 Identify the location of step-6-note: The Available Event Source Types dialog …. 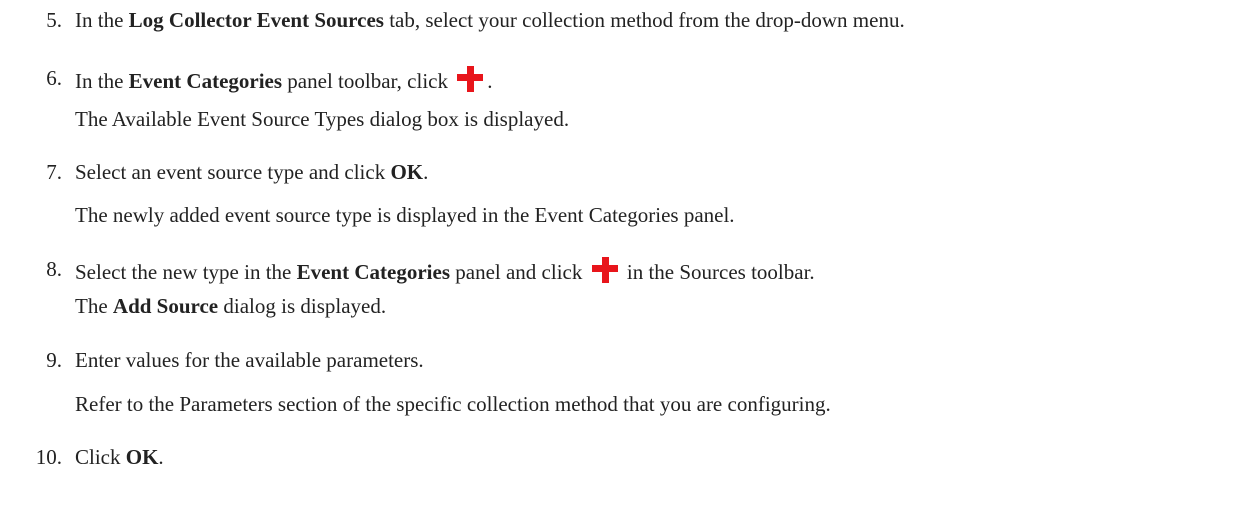
(322, 119).